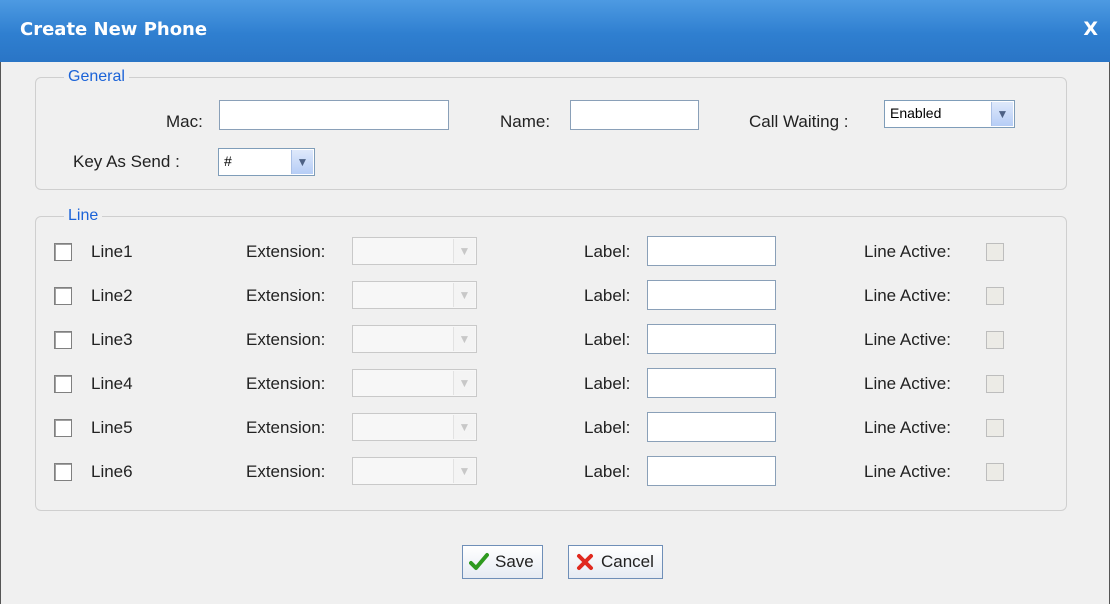 The height and width of the screenshot is (604, 1110). Describe the element at coordinates (949, 114) in the screenshot. I see `call-waiting-select: Enabled ▼` at that location.